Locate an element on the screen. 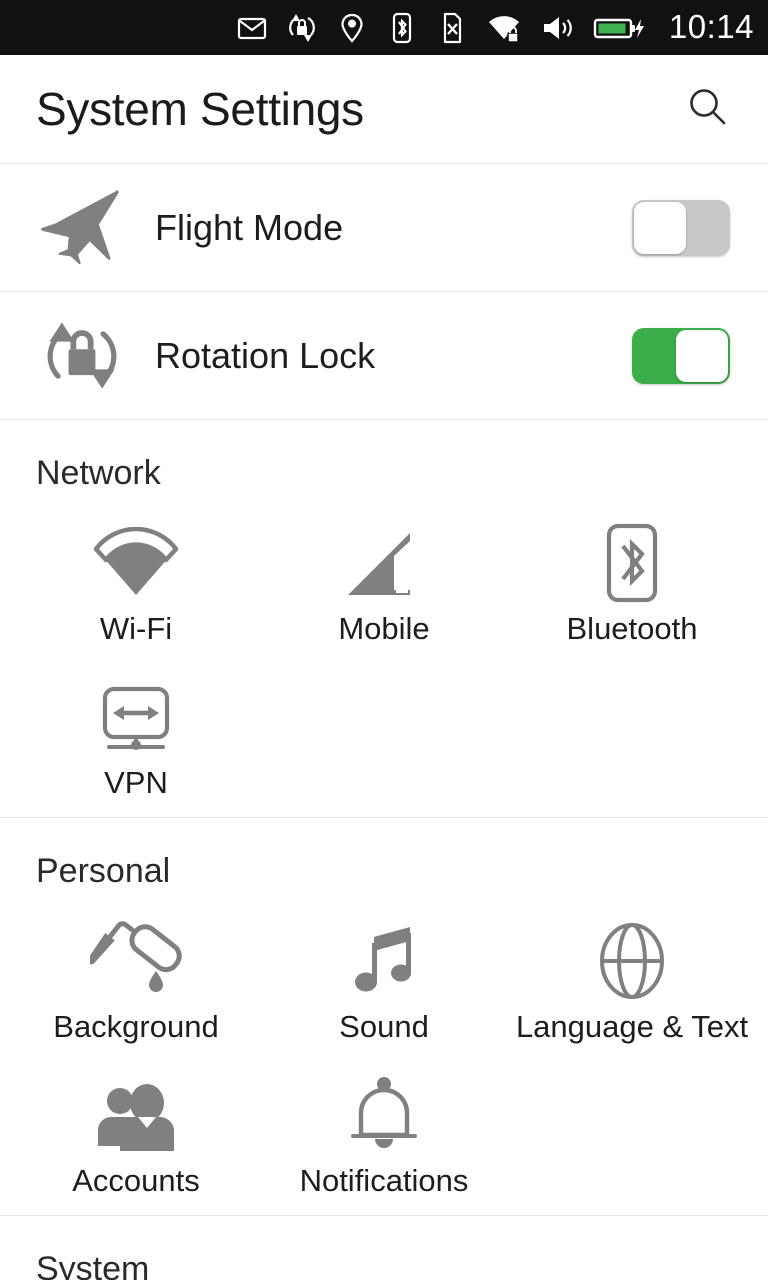 This screenshot has height=1280, width=768. tile-vpn: VPN is located at coordinates (136, 730).